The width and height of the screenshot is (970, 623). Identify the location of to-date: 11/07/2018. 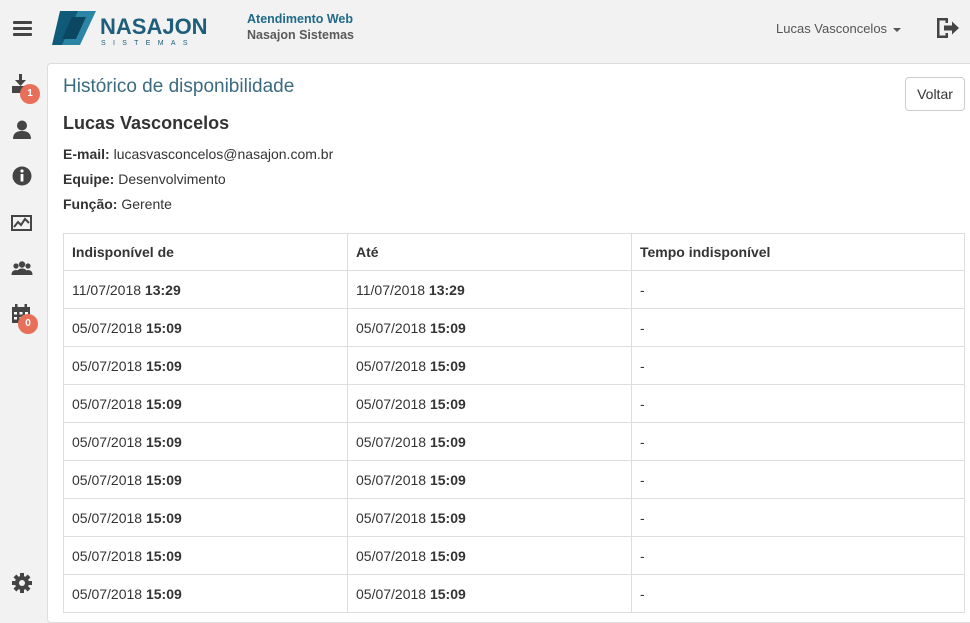
(391, 289).